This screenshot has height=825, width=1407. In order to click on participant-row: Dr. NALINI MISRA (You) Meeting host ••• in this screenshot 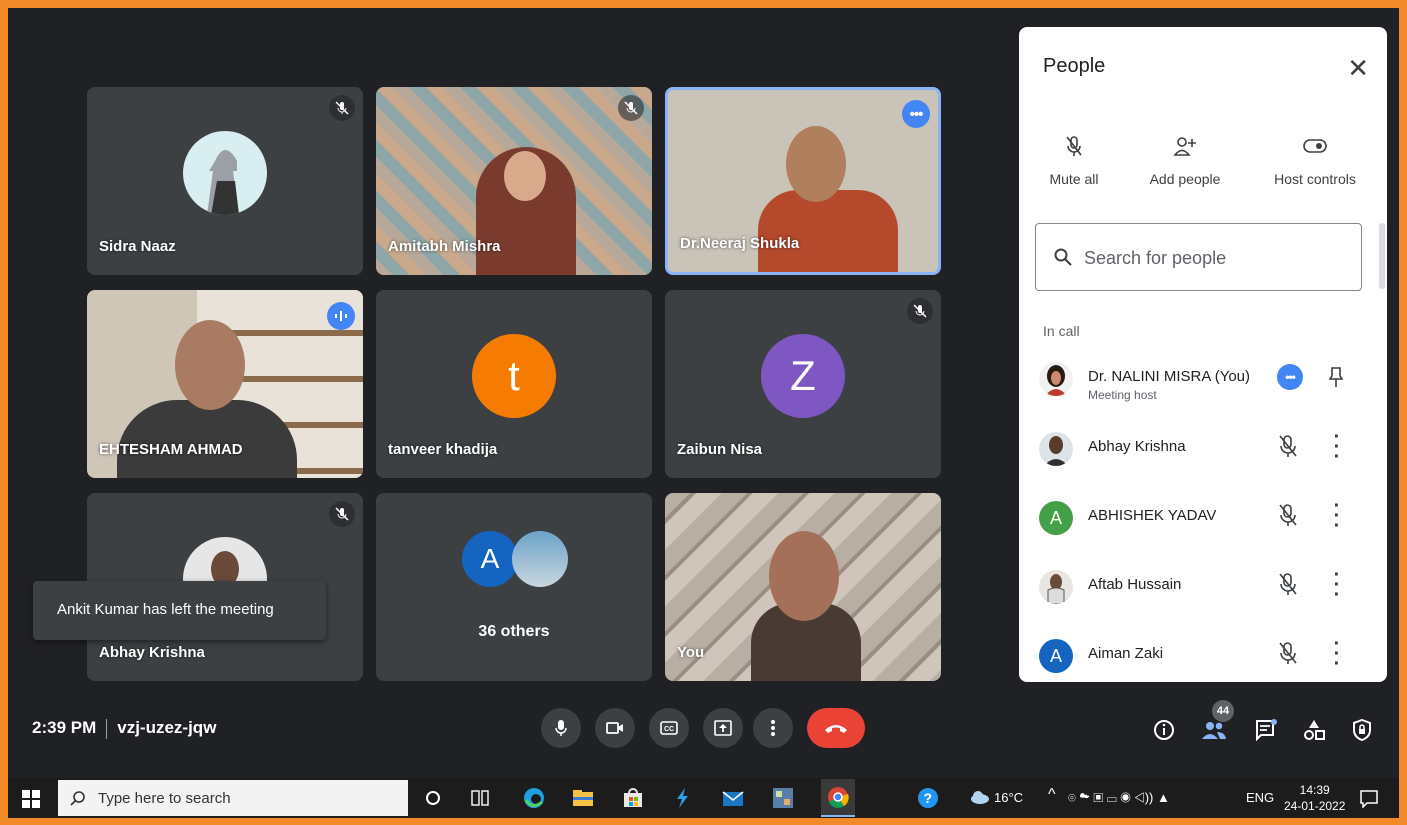, I will do `click(1203, 382)`.